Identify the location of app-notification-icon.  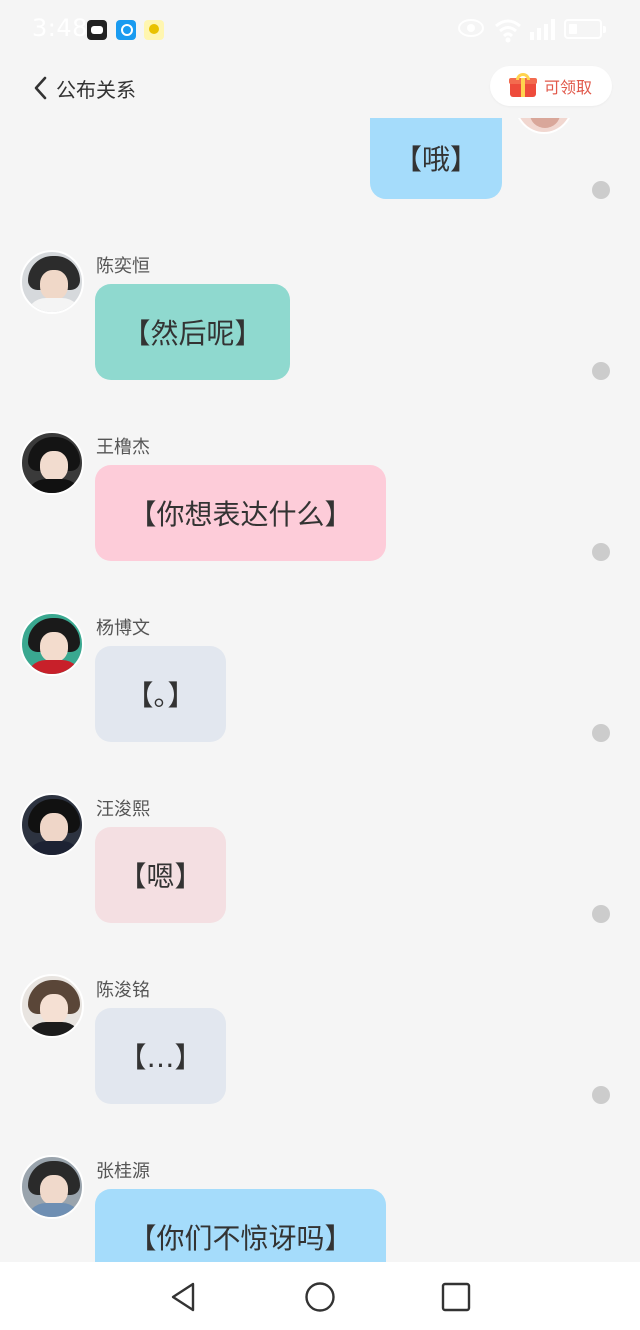
(97, 30).